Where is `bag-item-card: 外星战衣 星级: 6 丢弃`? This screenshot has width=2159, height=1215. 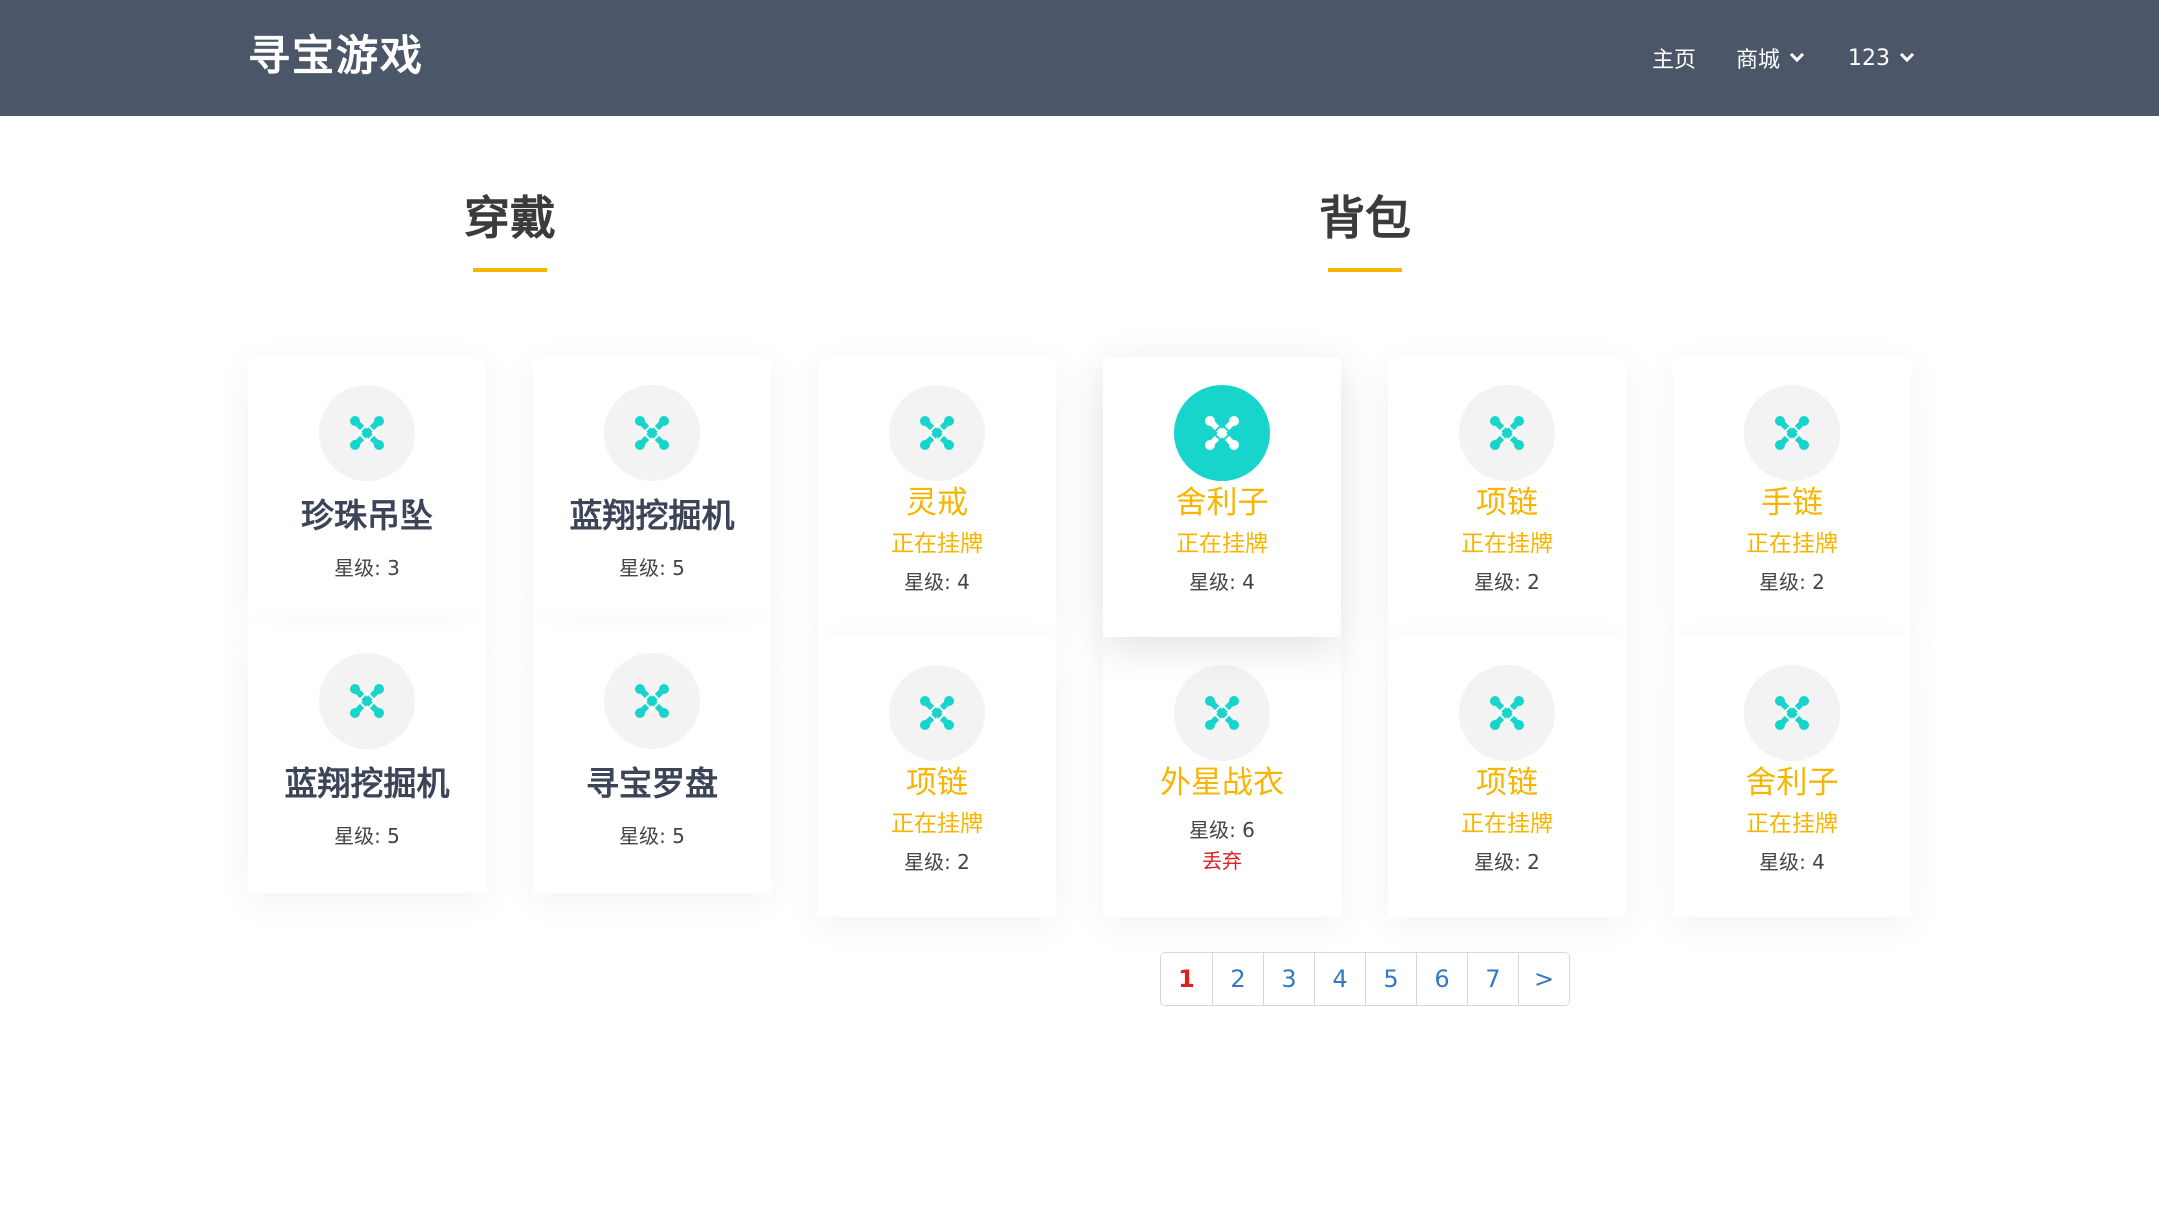 bag-item-card: 外星战衣 星级: 6 丢弃 is located at coordinates (1222, 777).